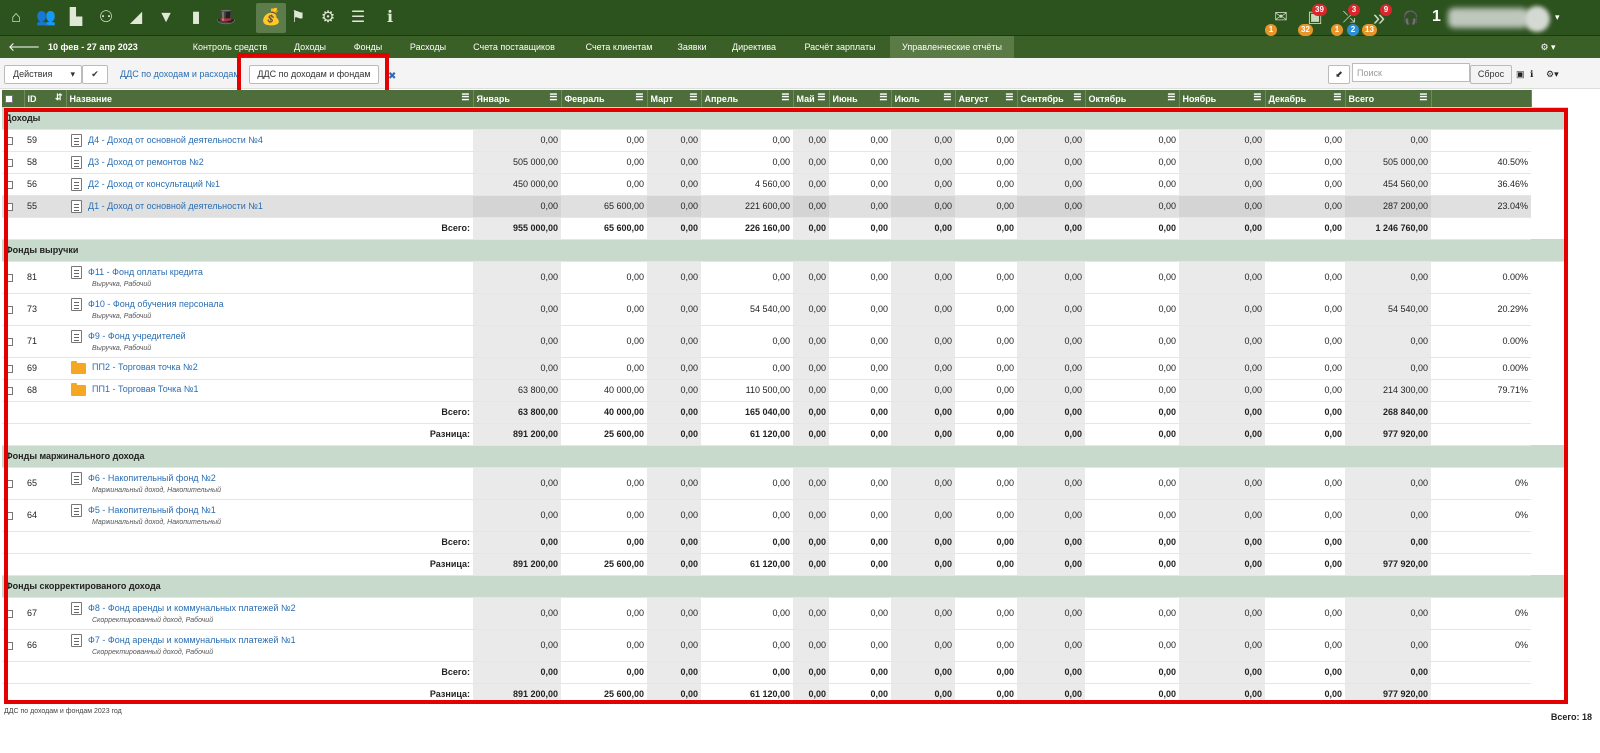 Image resolution: width=1600 pixels, height=753 pixels. Describe the element at coordinates (674, 98) in the screenshot. I see `col-month-4: Март ☰` at that location.